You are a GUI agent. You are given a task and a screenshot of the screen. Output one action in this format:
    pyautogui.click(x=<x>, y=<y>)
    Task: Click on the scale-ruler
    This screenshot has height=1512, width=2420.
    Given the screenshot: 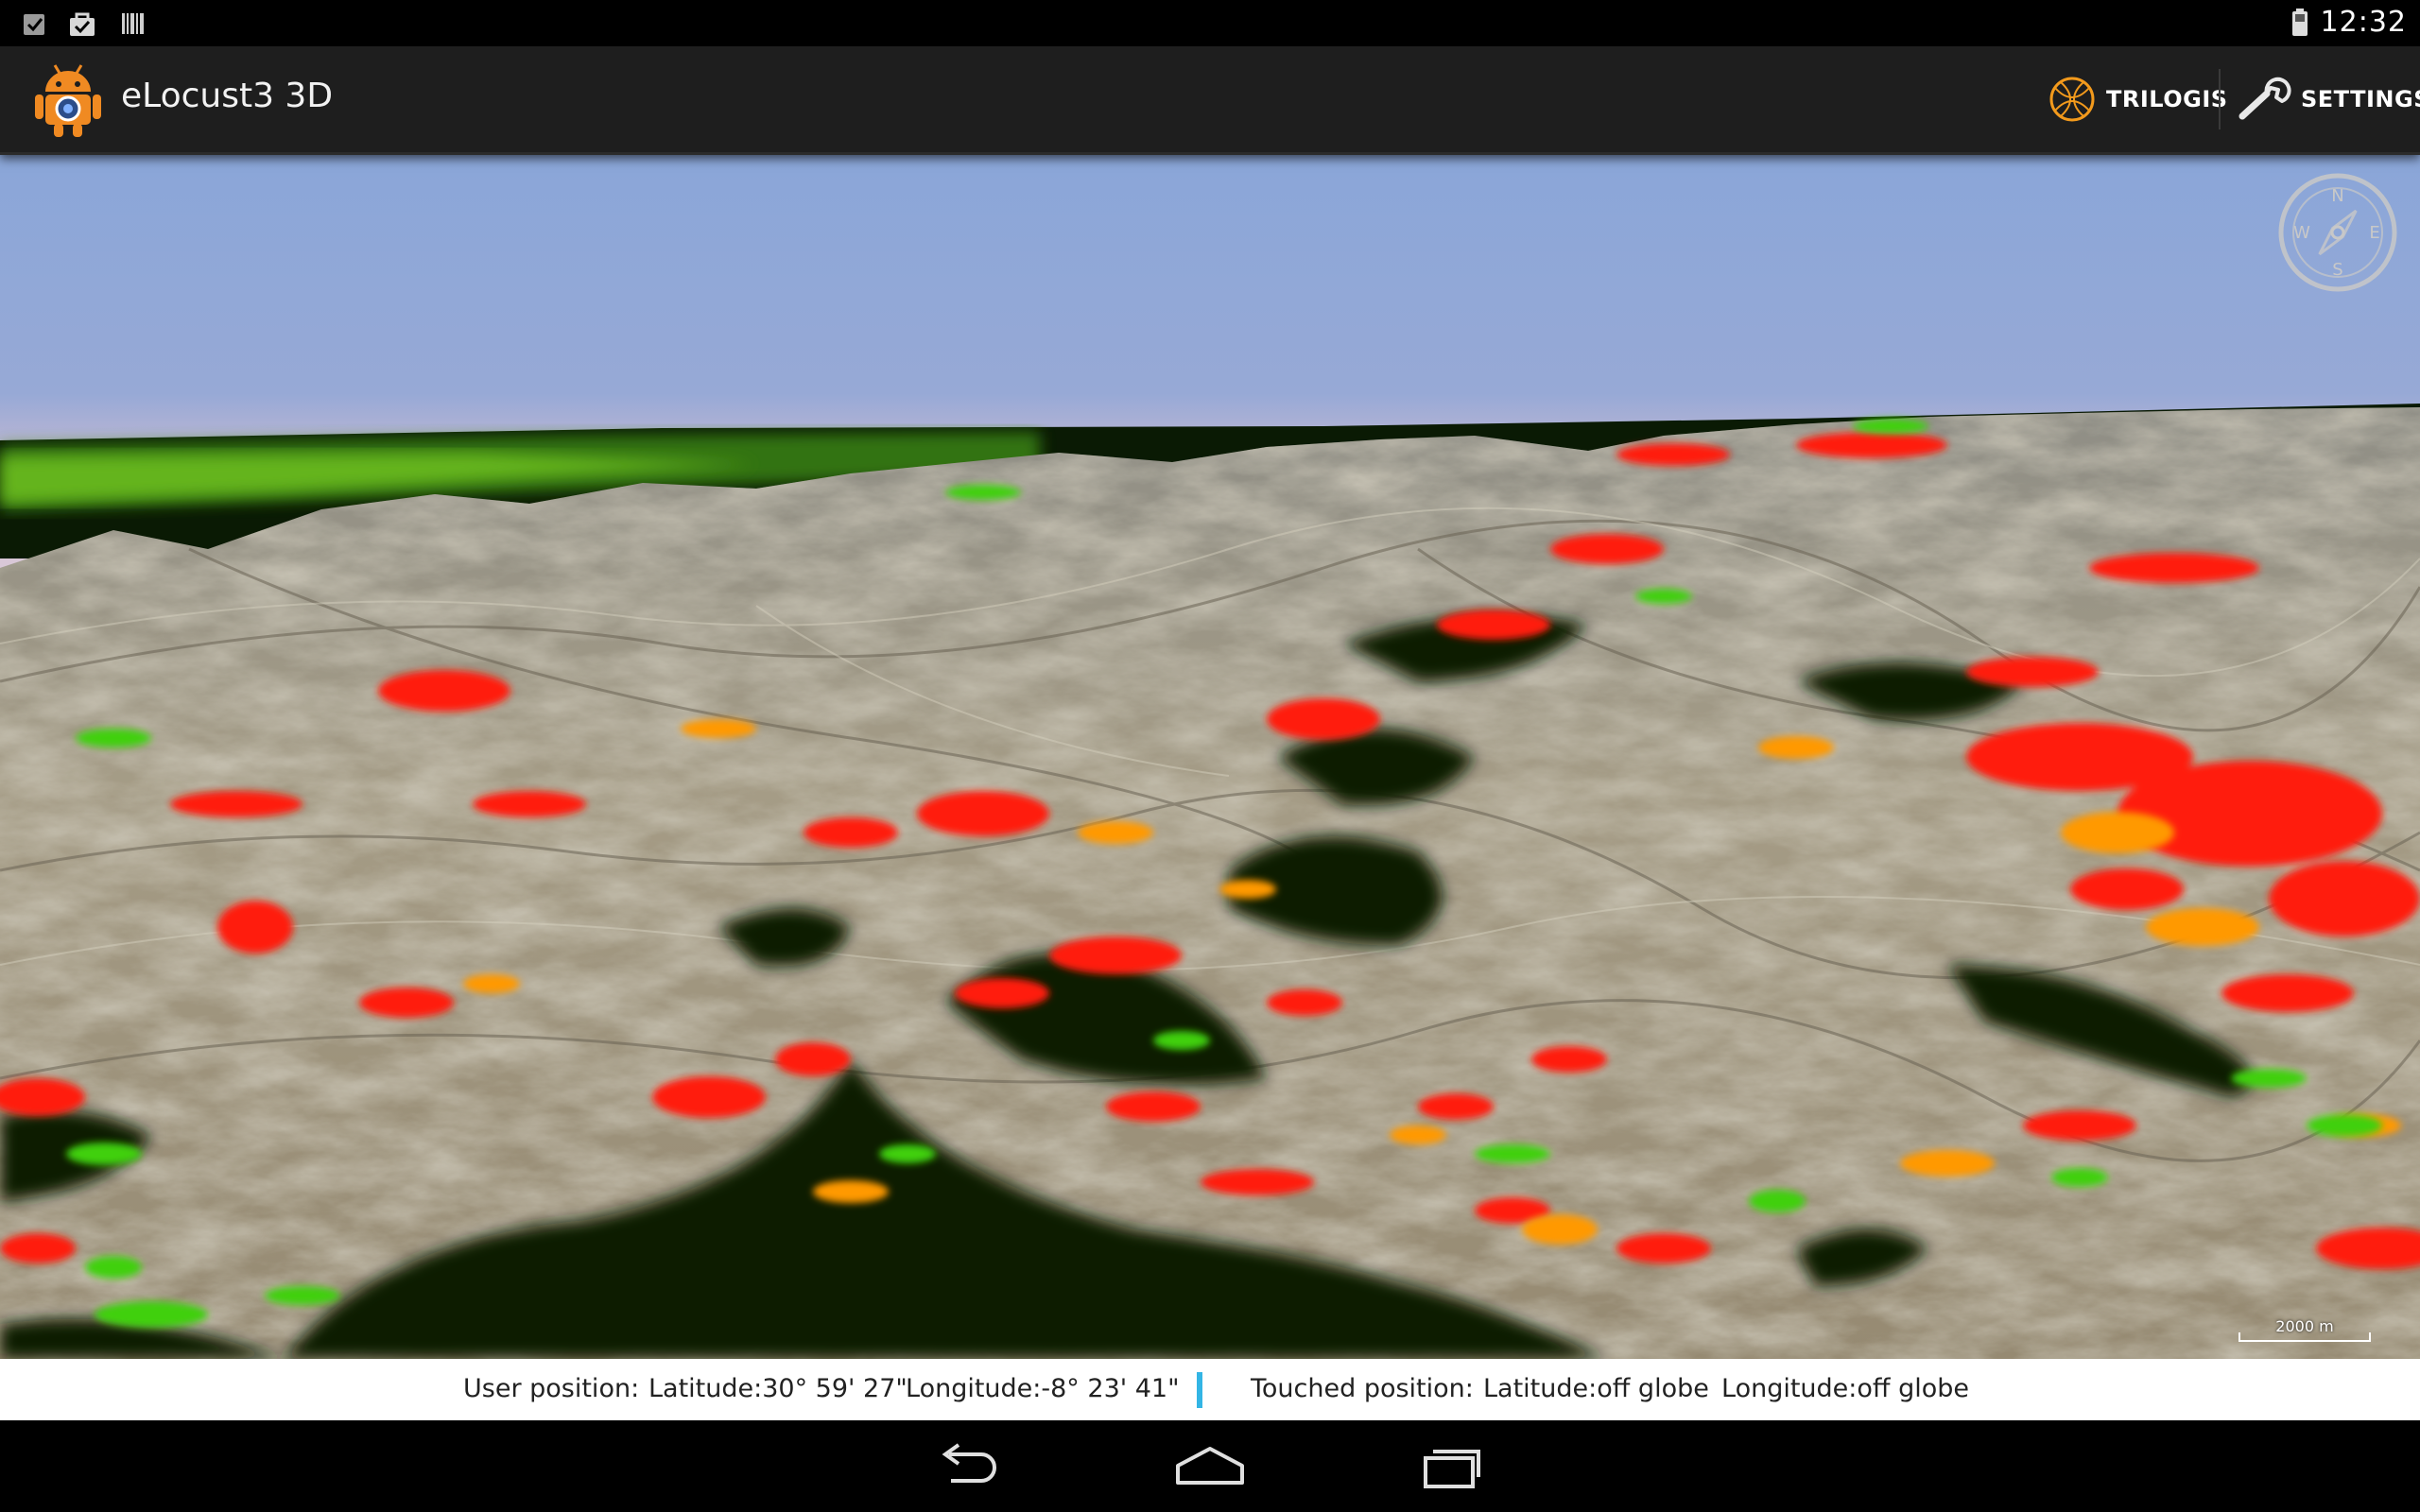 What is the action you would take?
    pyautogui.click(x=2304, y=1337)
    